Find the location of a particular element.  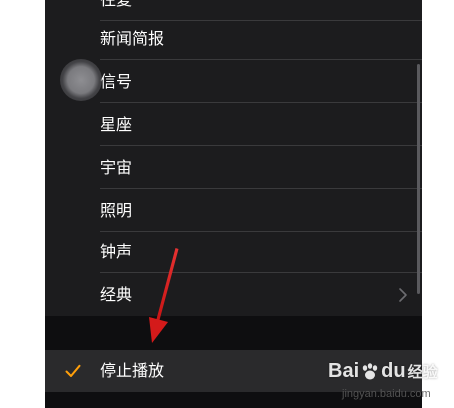

baidu-logo: Bai du 经验 is located at coordinates (383, 371).